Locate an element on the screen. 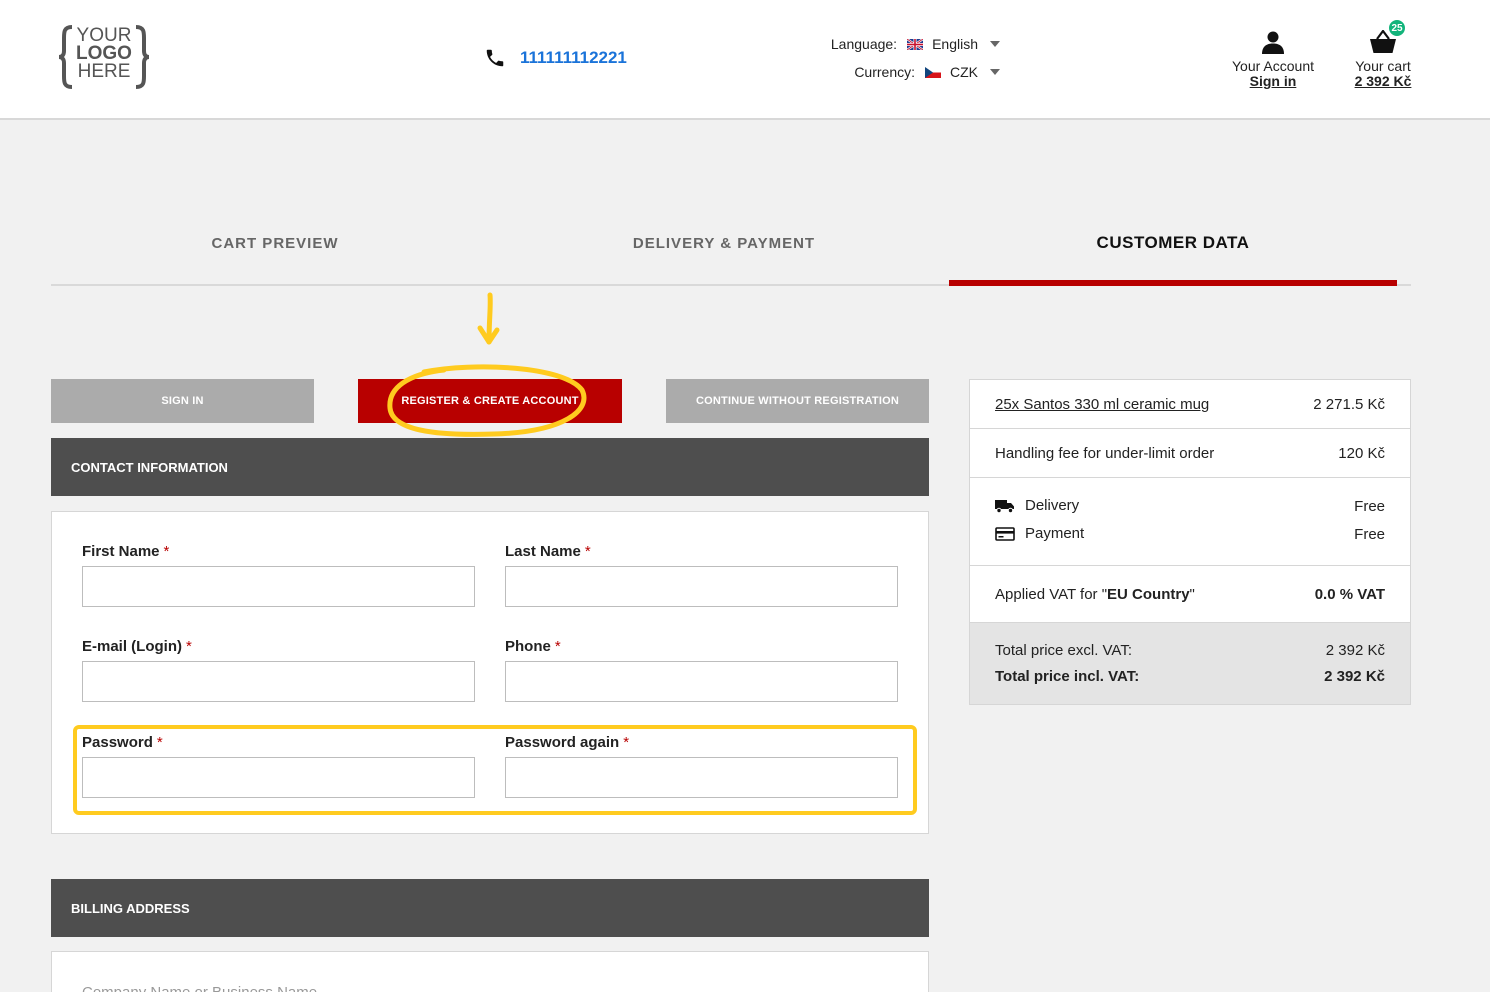 The image size is (1490, 992). vat-suffix: " is located at coordinates (1192, 594).